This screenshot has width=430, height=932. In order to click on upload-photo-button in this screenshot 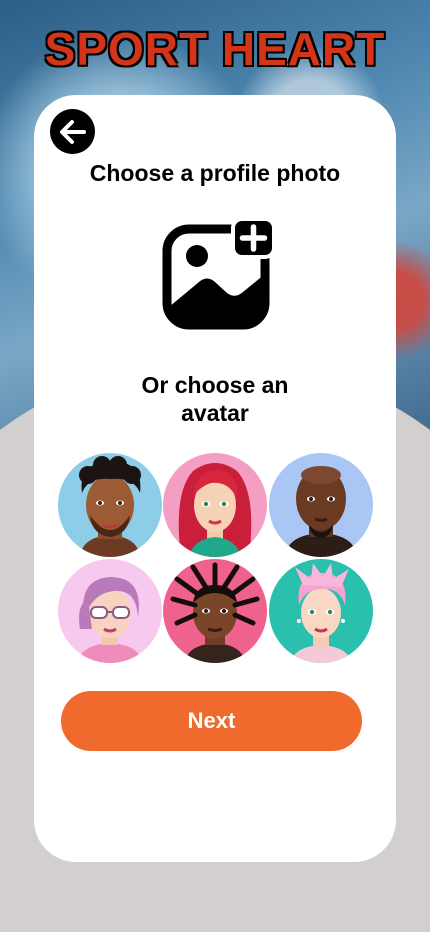, I will do `click(218, 274)`.